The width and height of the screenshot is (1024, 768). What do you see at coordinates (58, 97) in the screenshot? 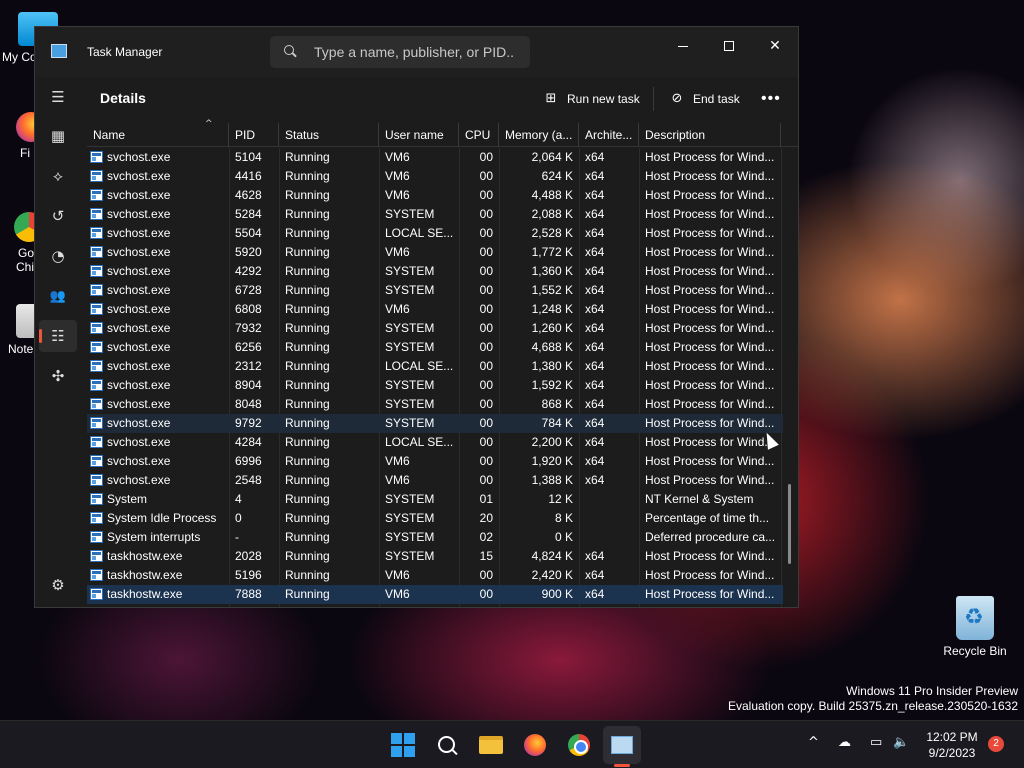
I see `hamburger-button: ☰` at bounding box center [58, 97].